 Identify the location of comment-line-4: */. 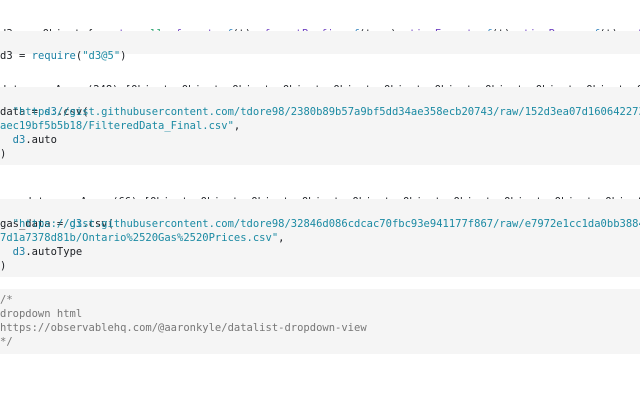
(320, 342).